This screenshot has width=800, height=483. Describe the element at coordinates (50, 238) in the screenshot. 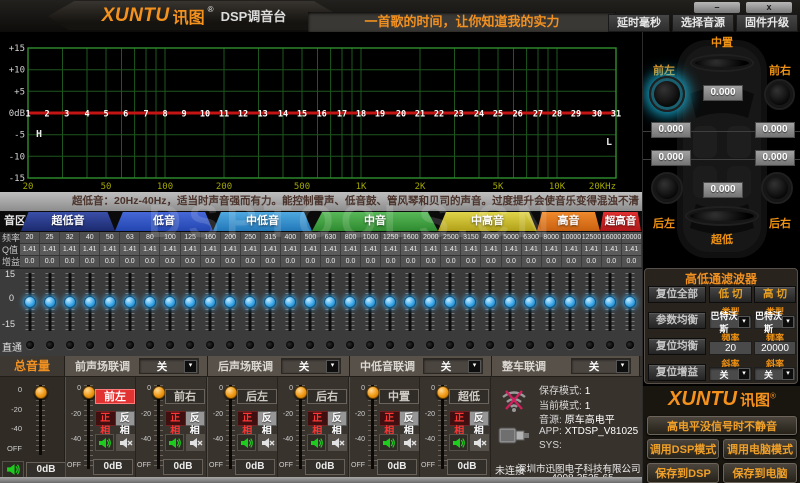

I see `eq-cell: 25` at that location.